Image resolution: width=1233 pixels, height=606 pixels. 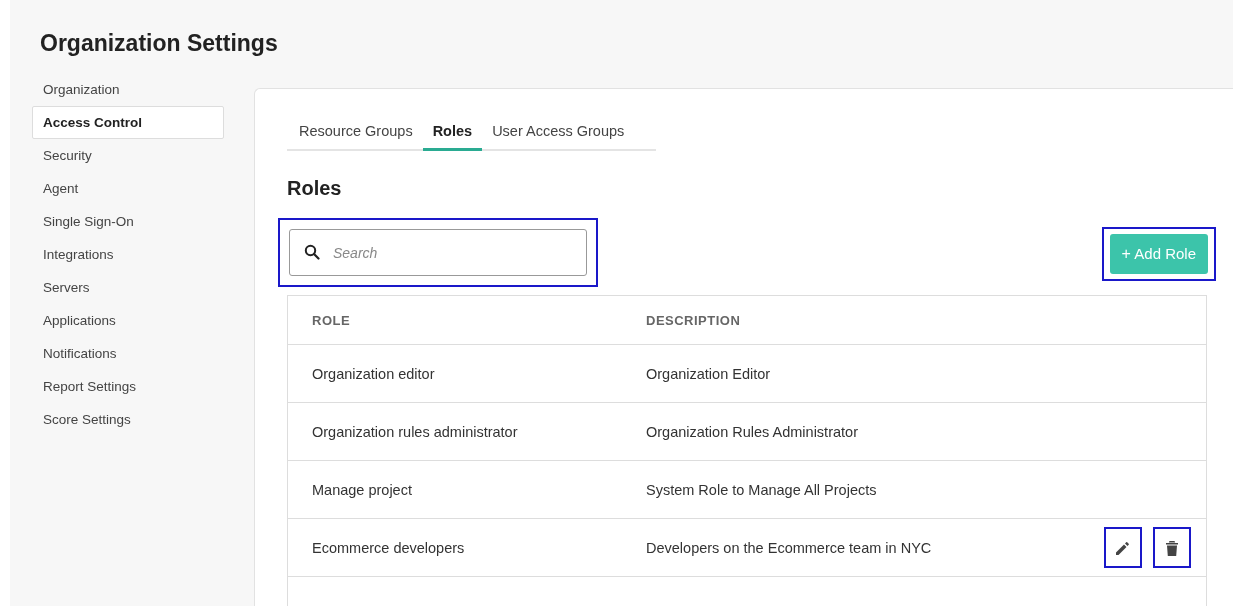 What do you see at coordinates (128, 221) in the screenshot?
I see `sidebar-item: Single Sign-On` at bounding box center [128, 221].